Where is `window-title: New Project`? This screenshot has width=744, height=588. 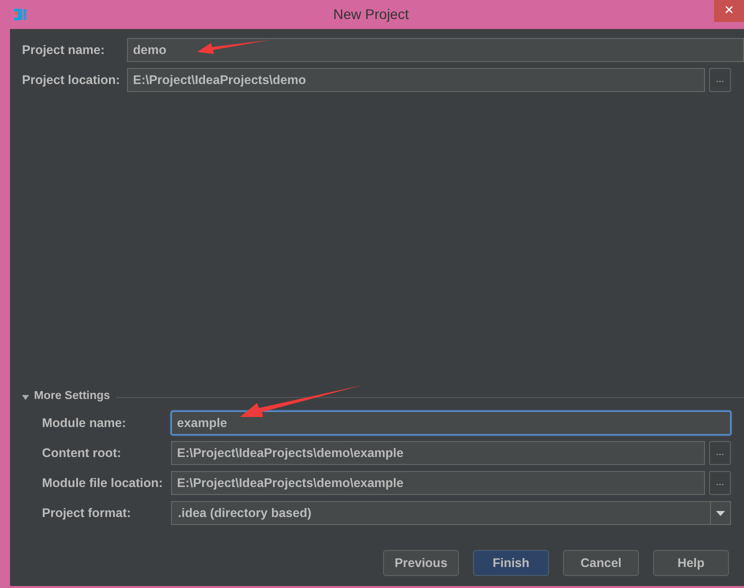 window-title: New Project is located at coordinates (371, 14).